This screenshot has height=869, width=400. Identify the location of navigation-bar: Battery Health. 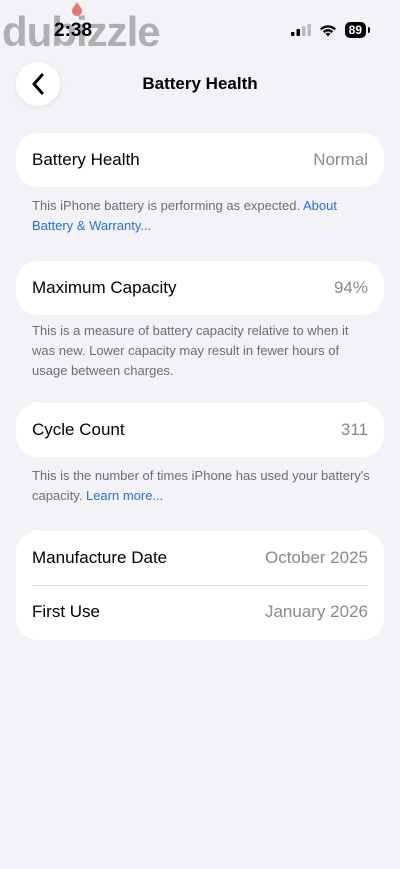
(200, 84).